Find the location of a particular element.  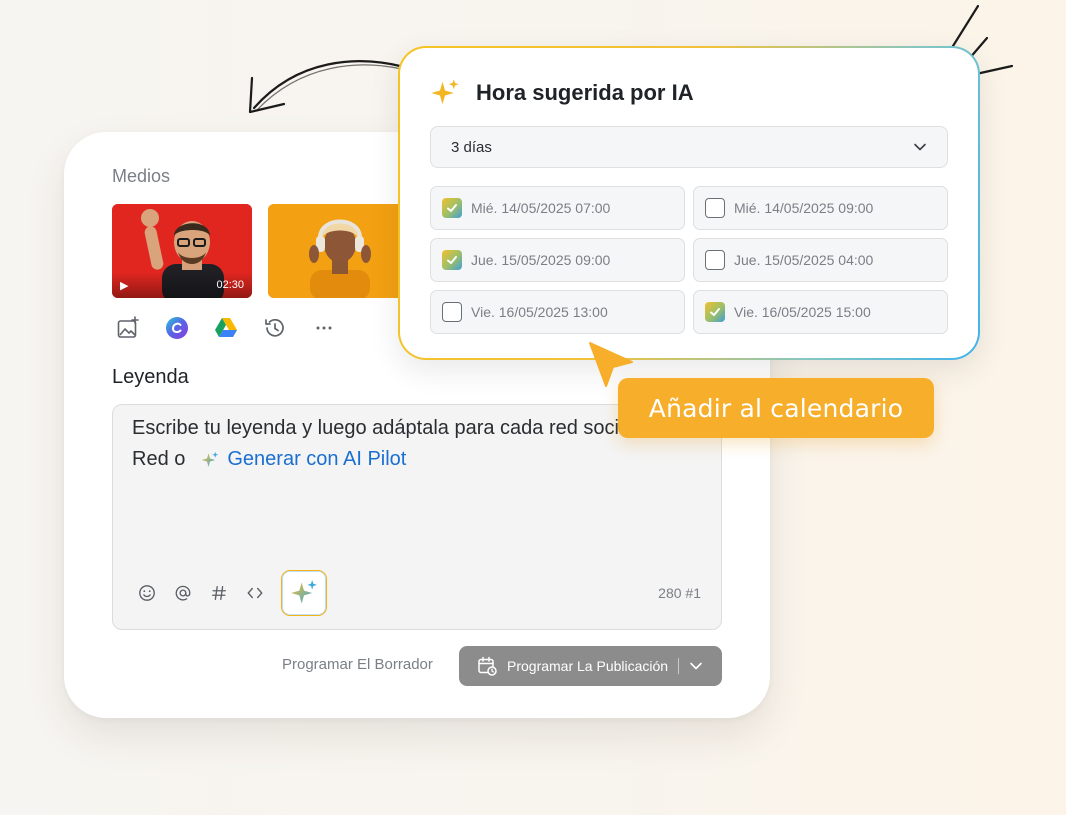

add-to-calendar-badge: Añadir al calendario is located at coordinates (776, 408).